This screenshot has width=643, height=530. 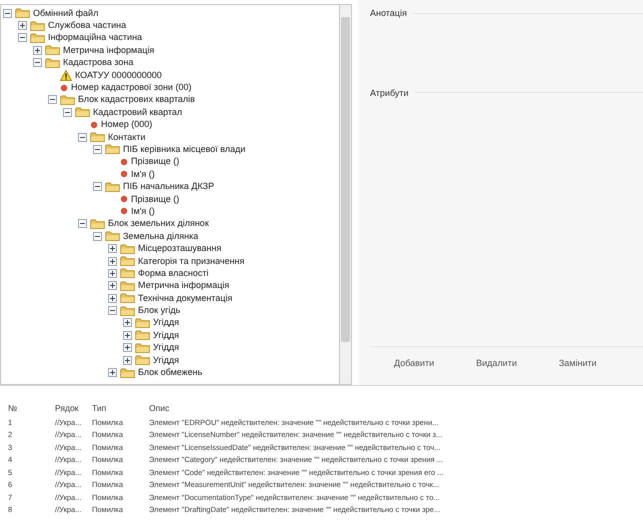 What do you see at coordinates (388, 13) in the screenshot?
I see `group-title: Анотація` at bounding box center [388, 13].